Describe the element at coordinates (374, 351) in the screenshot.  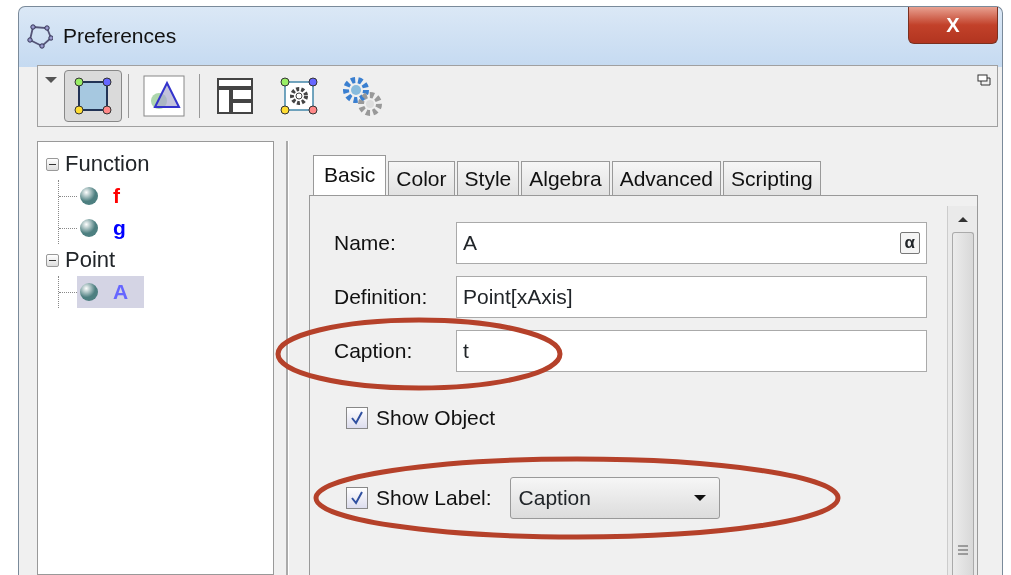
I see `field-label: Caption:` at that location.